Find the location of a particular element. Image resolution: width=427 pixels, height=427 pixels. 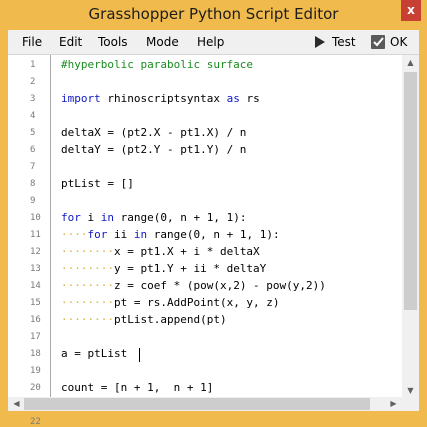

line-number: 7 is located at coordinates (33, 167).